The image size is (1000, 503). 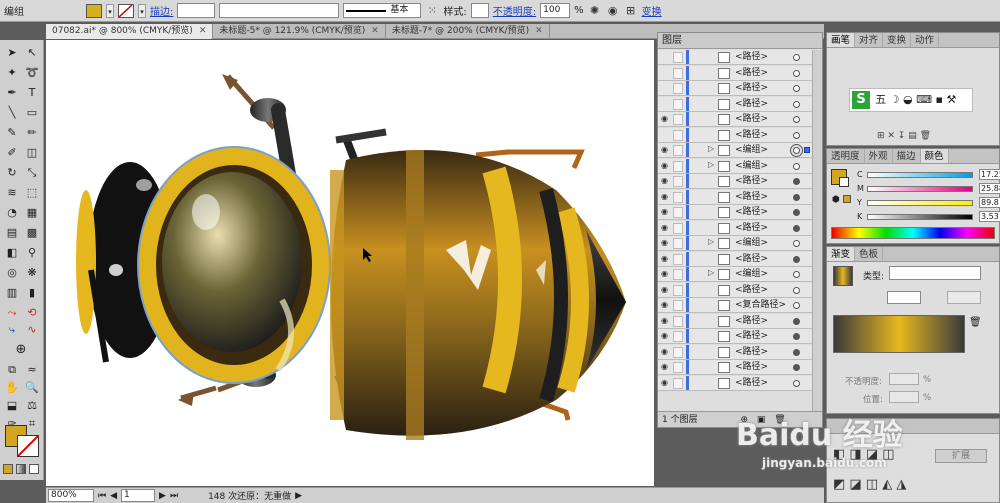 I want to click on gradient-slider, so click(x=899, y=334).